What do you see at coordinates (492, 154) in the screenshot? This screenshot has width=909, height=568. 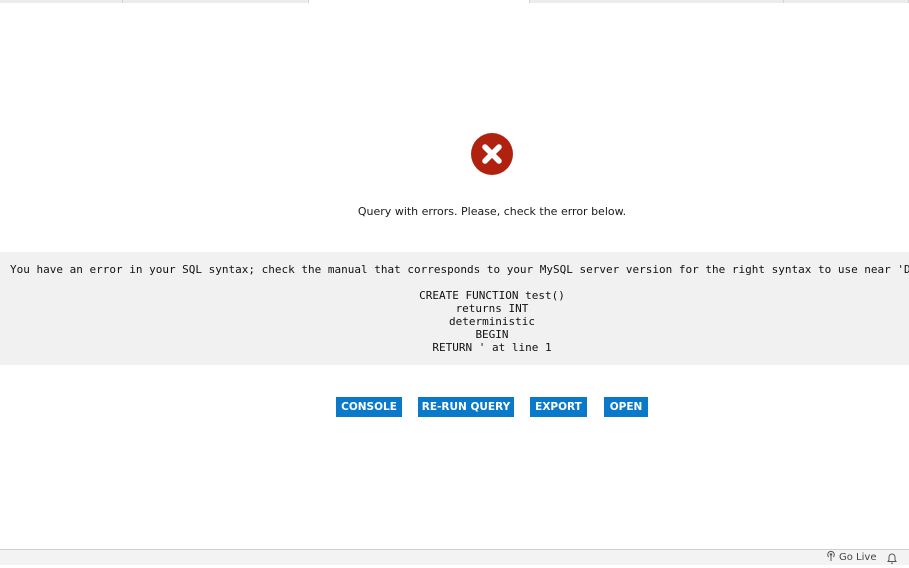 I see `error-x-circle-icon` at bounding box center [492, 154].